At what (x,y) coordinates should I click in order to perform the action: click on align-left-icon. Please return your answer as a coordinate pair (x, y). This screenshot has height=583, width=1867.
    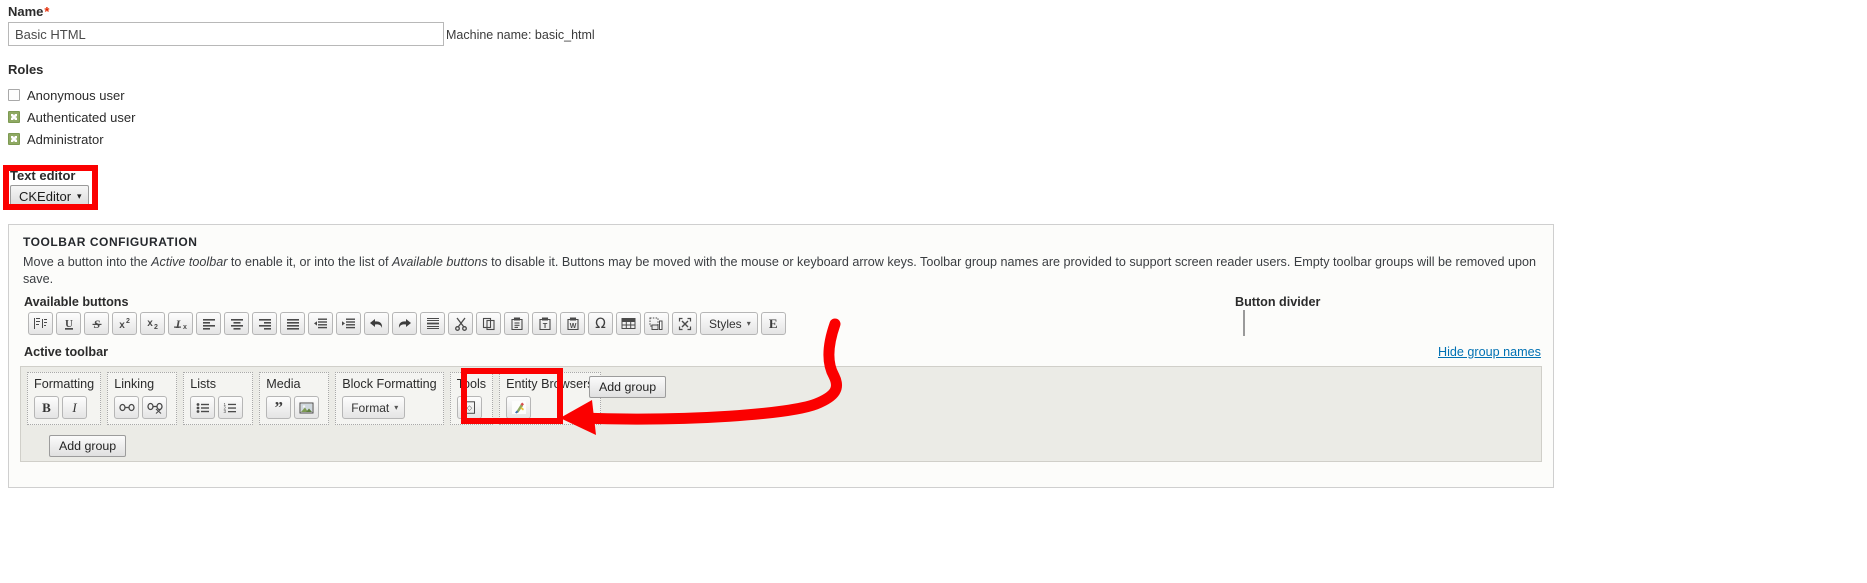
    Looking at the image, I should click on (208, 323).